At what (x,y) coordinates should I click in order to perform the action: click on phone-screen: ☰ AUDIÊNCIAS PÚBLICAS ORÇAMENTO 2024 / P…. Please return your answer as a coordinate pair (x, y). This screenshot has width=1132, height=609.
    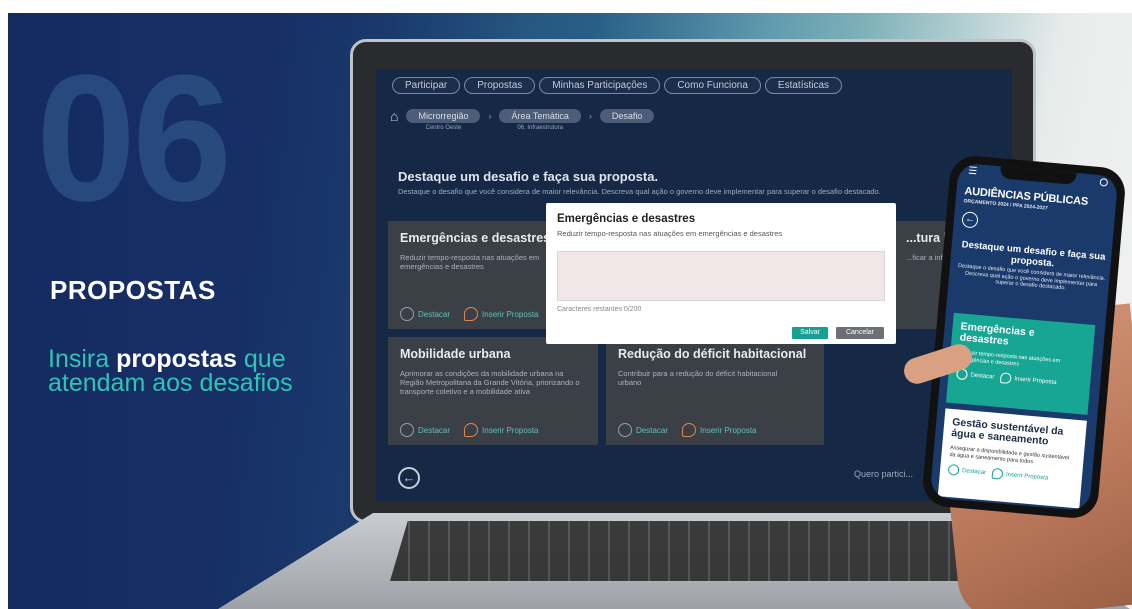
    Looking at the image, I should click on (1024, 337).